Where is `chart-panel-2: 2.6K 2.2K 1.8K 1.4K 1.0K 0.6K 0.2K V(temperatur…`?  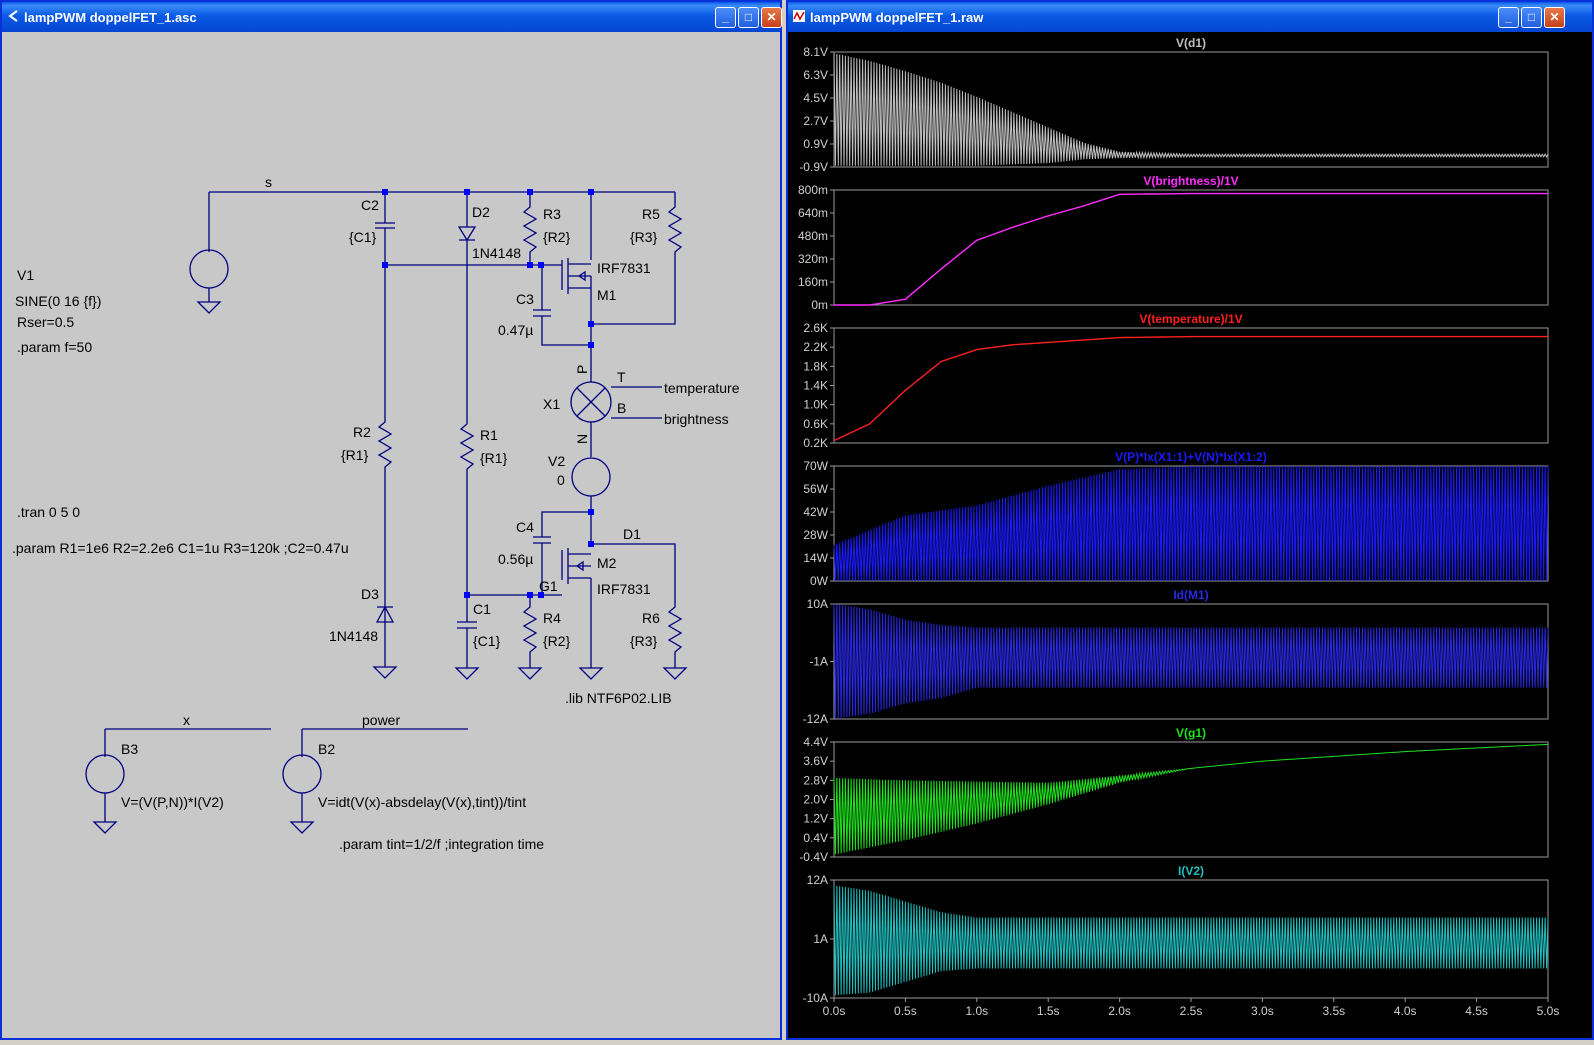 chart-panel-2: 2.6K 2.2K 1.8K 1.4K 1.0K 0.6K 0.2K V(temperatur… is located at coordinates (1176, 381).